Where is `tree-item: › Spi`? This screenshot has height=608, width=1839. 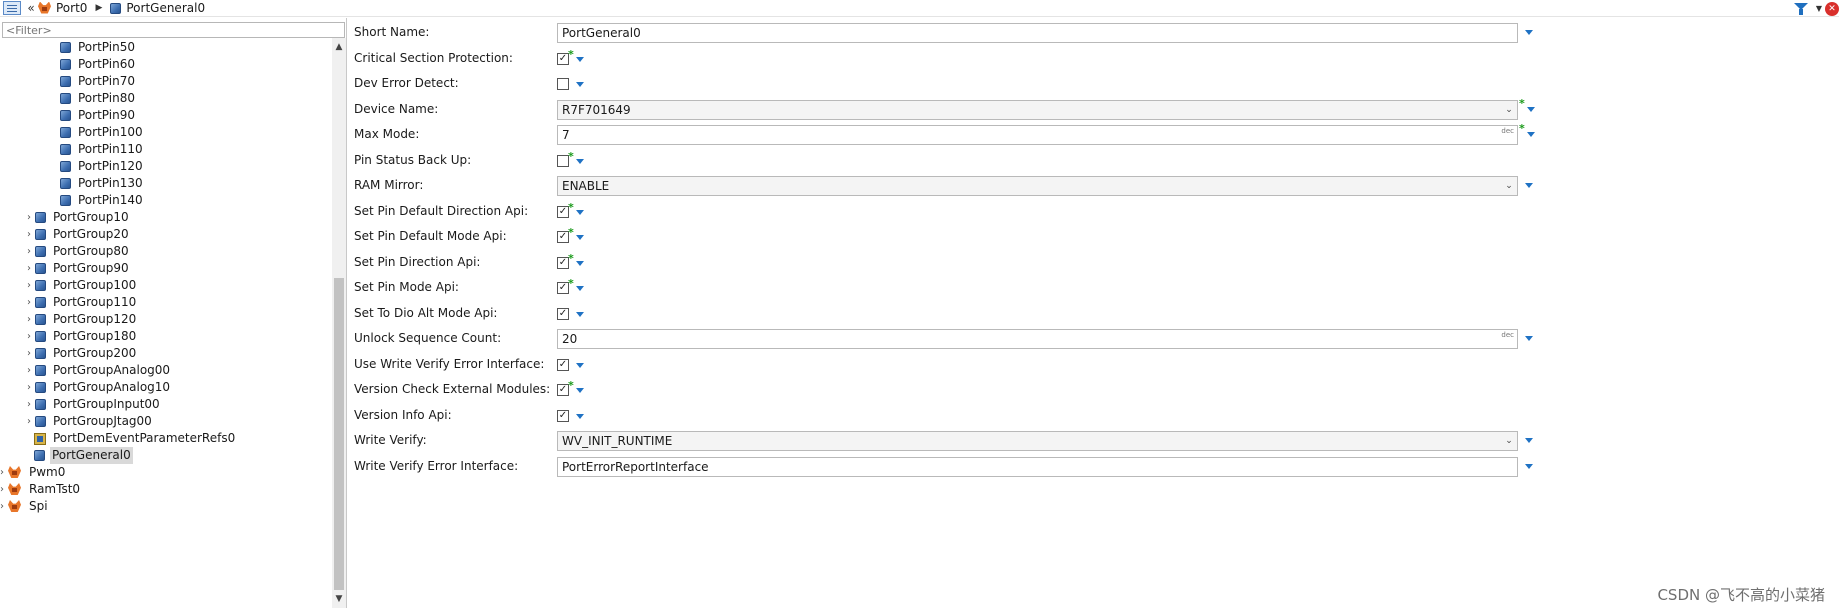
tree-item: › Spi is located at coordinates (25, 506).